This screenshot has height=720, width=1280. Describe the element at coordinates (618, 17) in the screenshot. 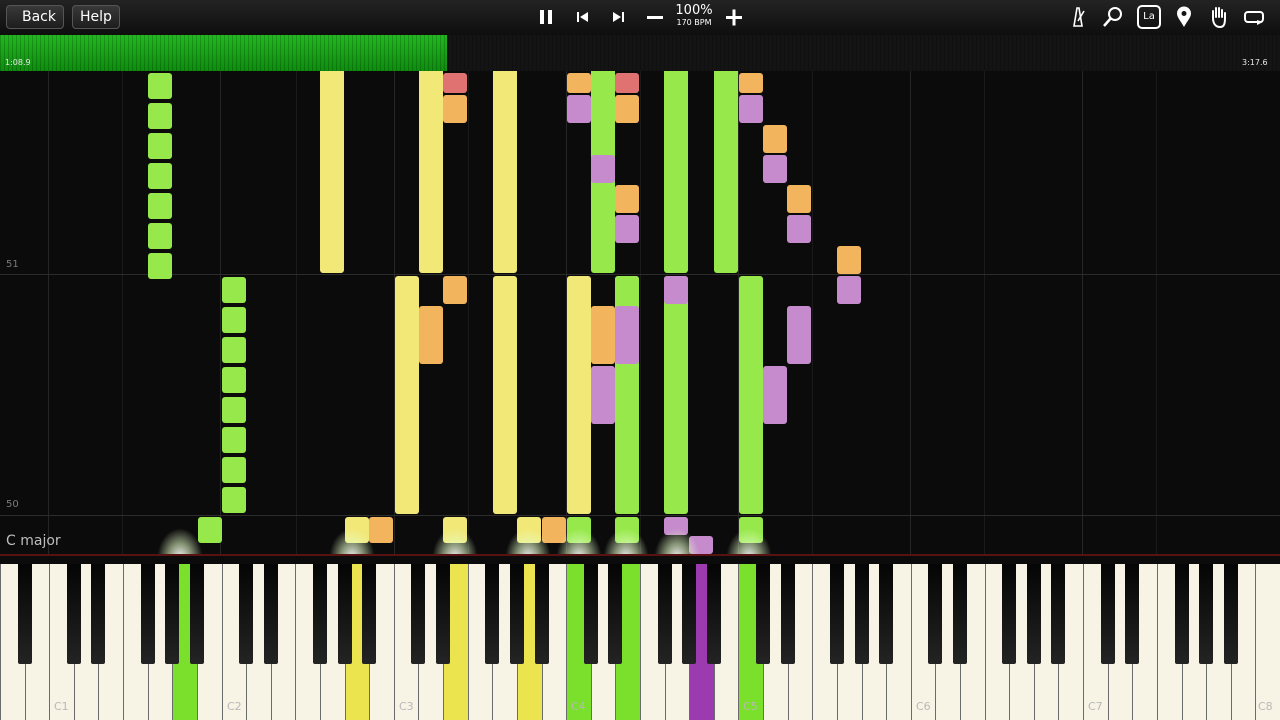

I see `next-icon` at that location.